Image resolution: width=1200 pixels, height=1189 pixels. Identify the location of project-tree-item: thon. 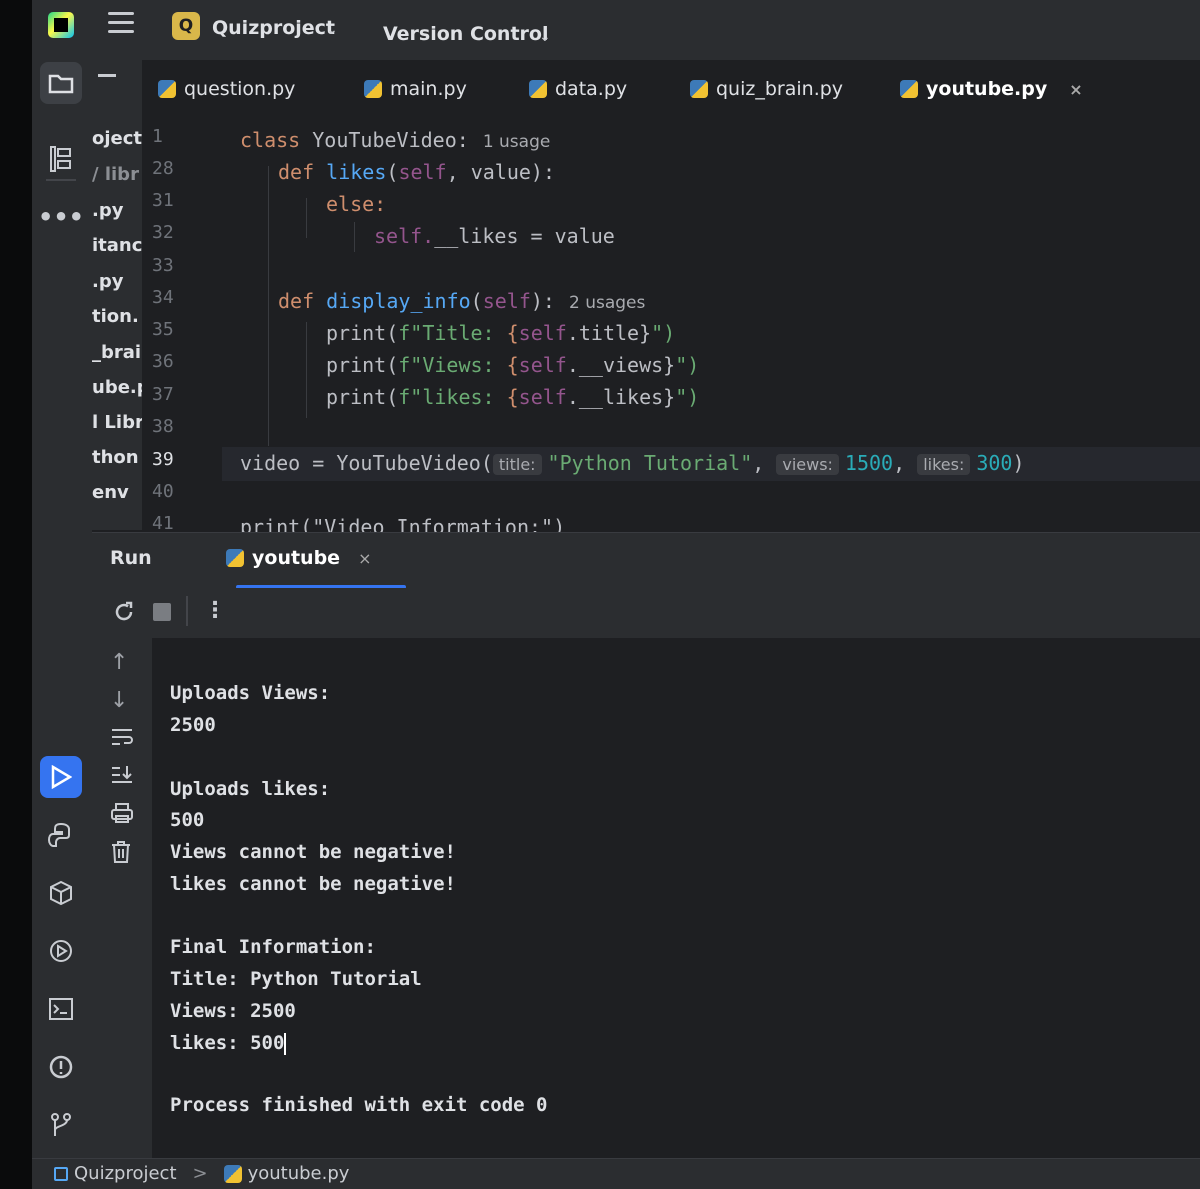
(115, 457).